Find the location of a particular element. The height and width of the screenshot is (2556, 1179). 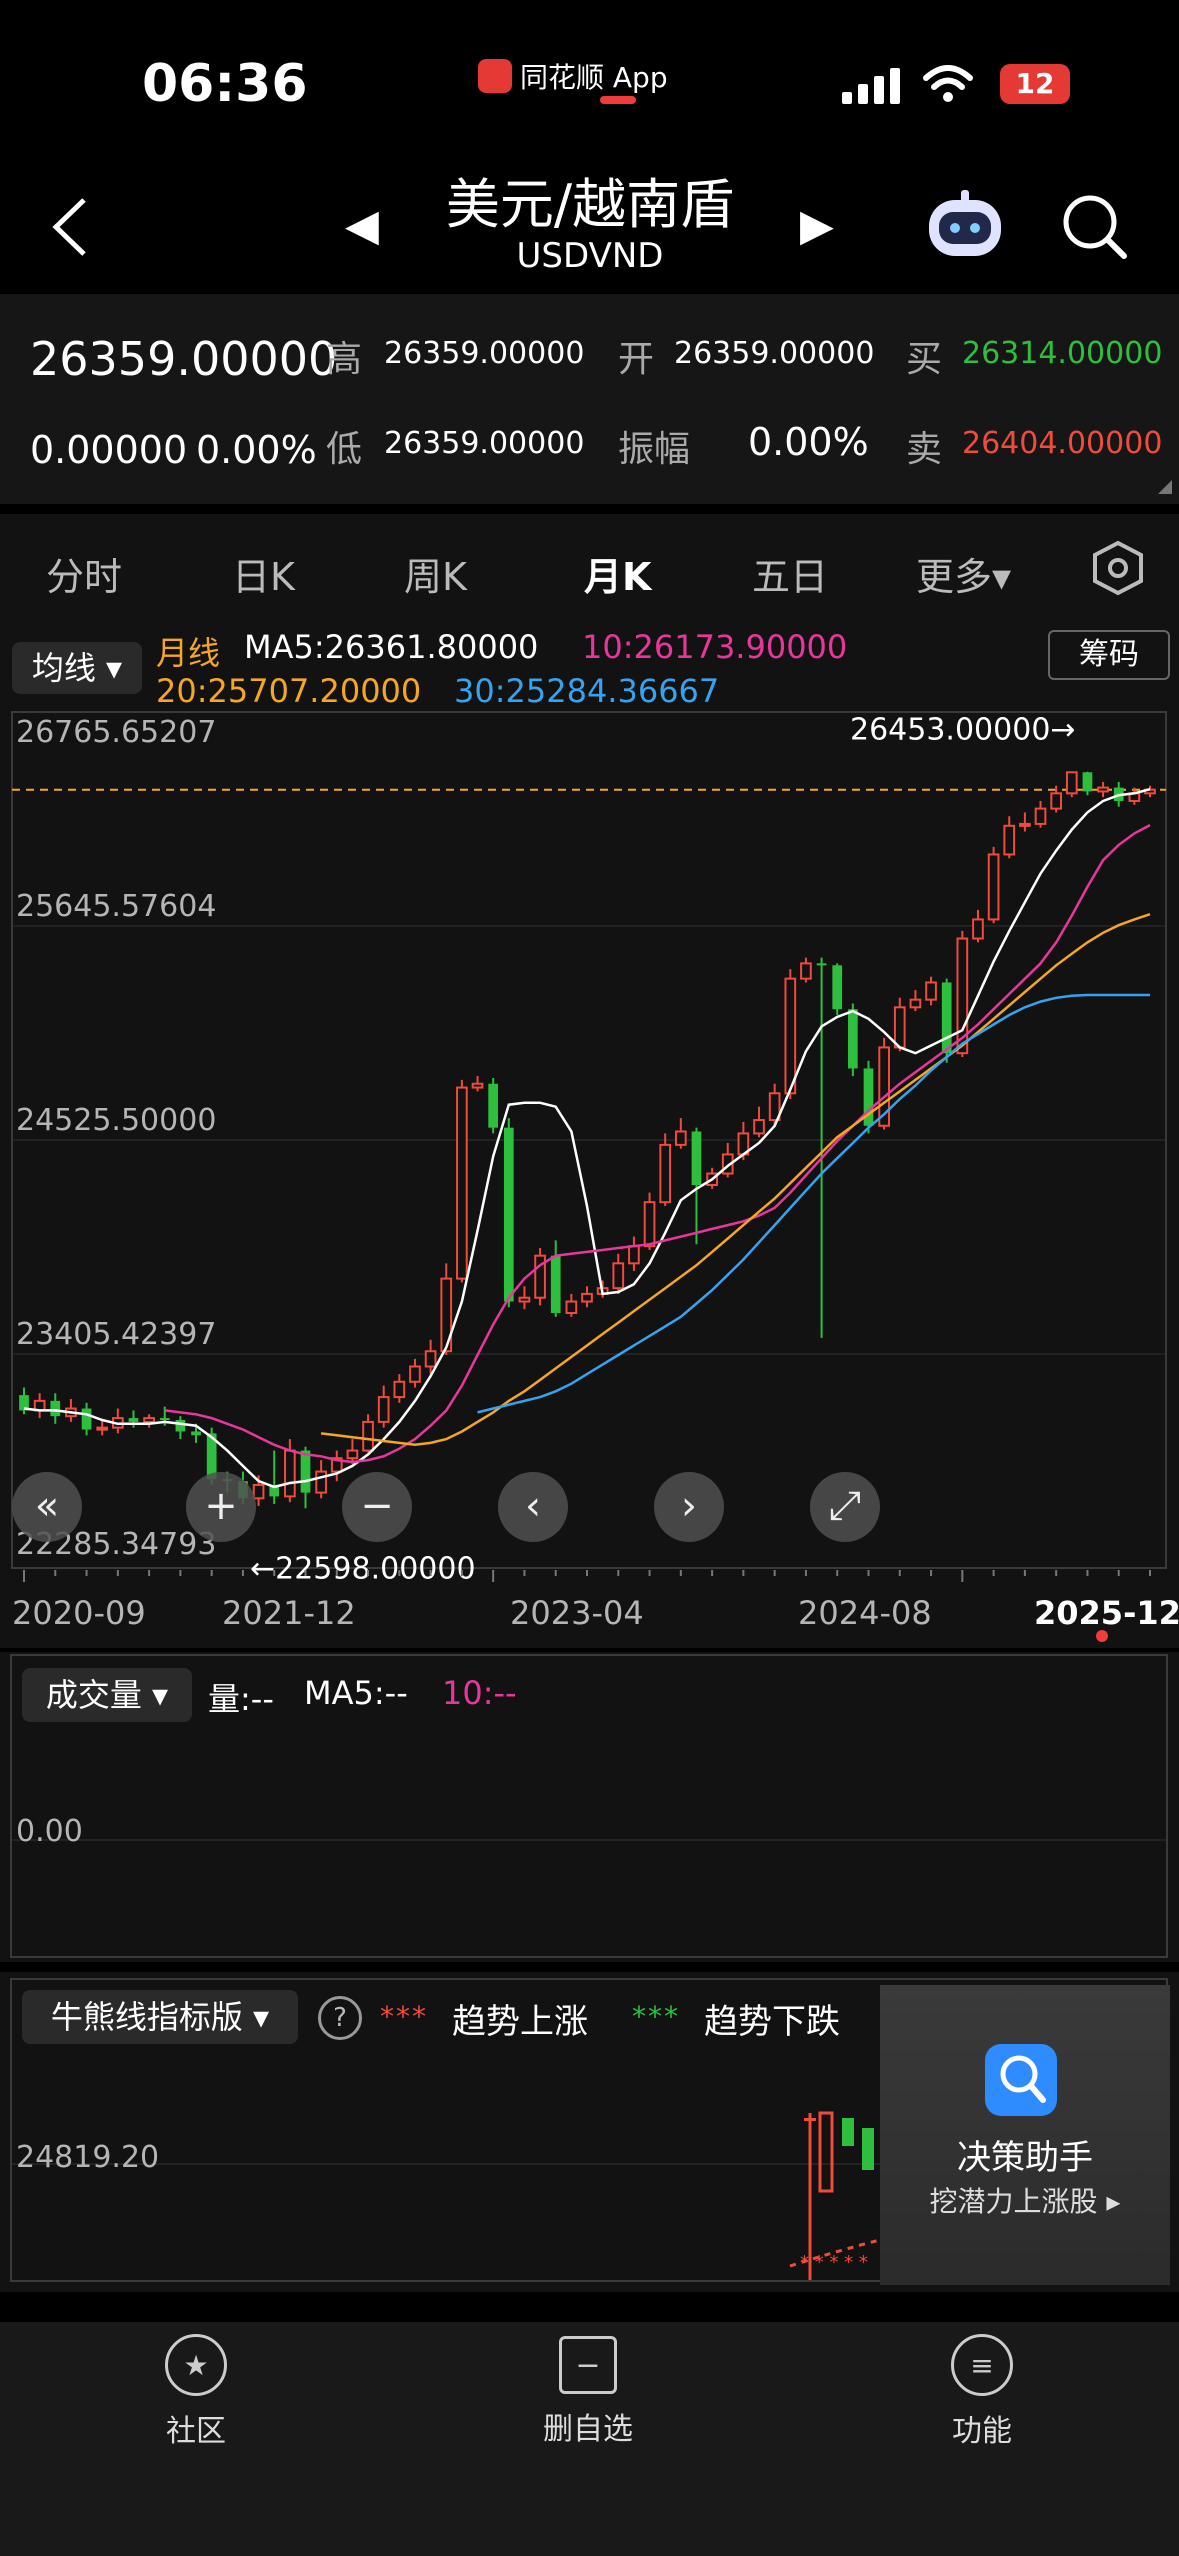

open-label: 开 is located at coordinates (636, 359).